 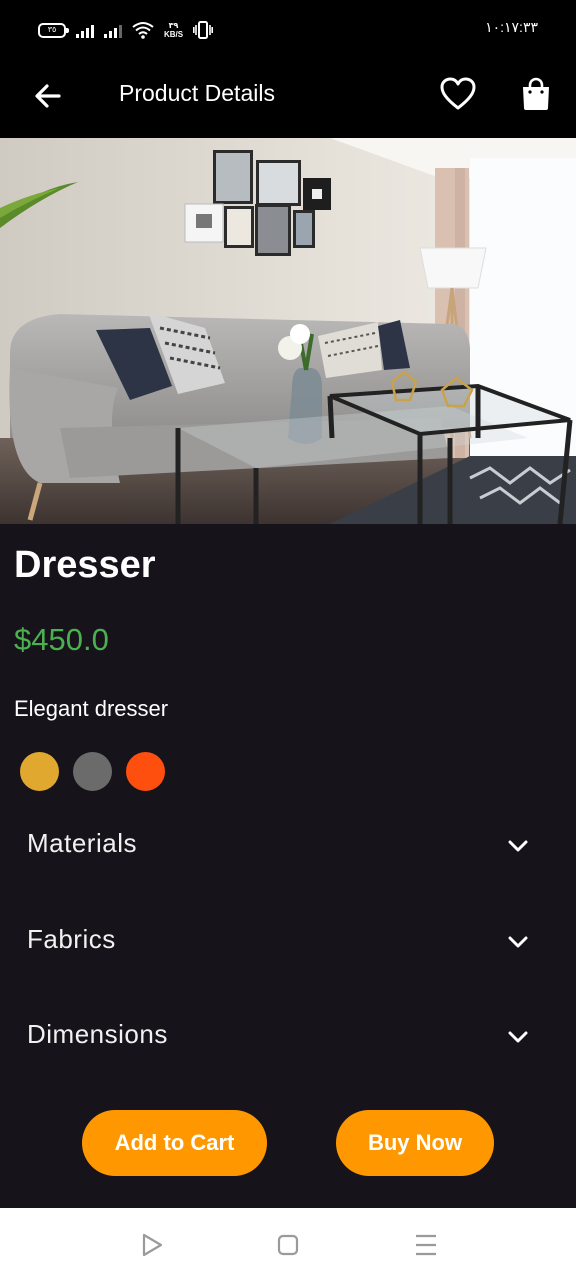 What do you see at coordinates (152, 1245) in the screenshot?
I see `triangle-back-icon` at bounding box center [152, 1245].